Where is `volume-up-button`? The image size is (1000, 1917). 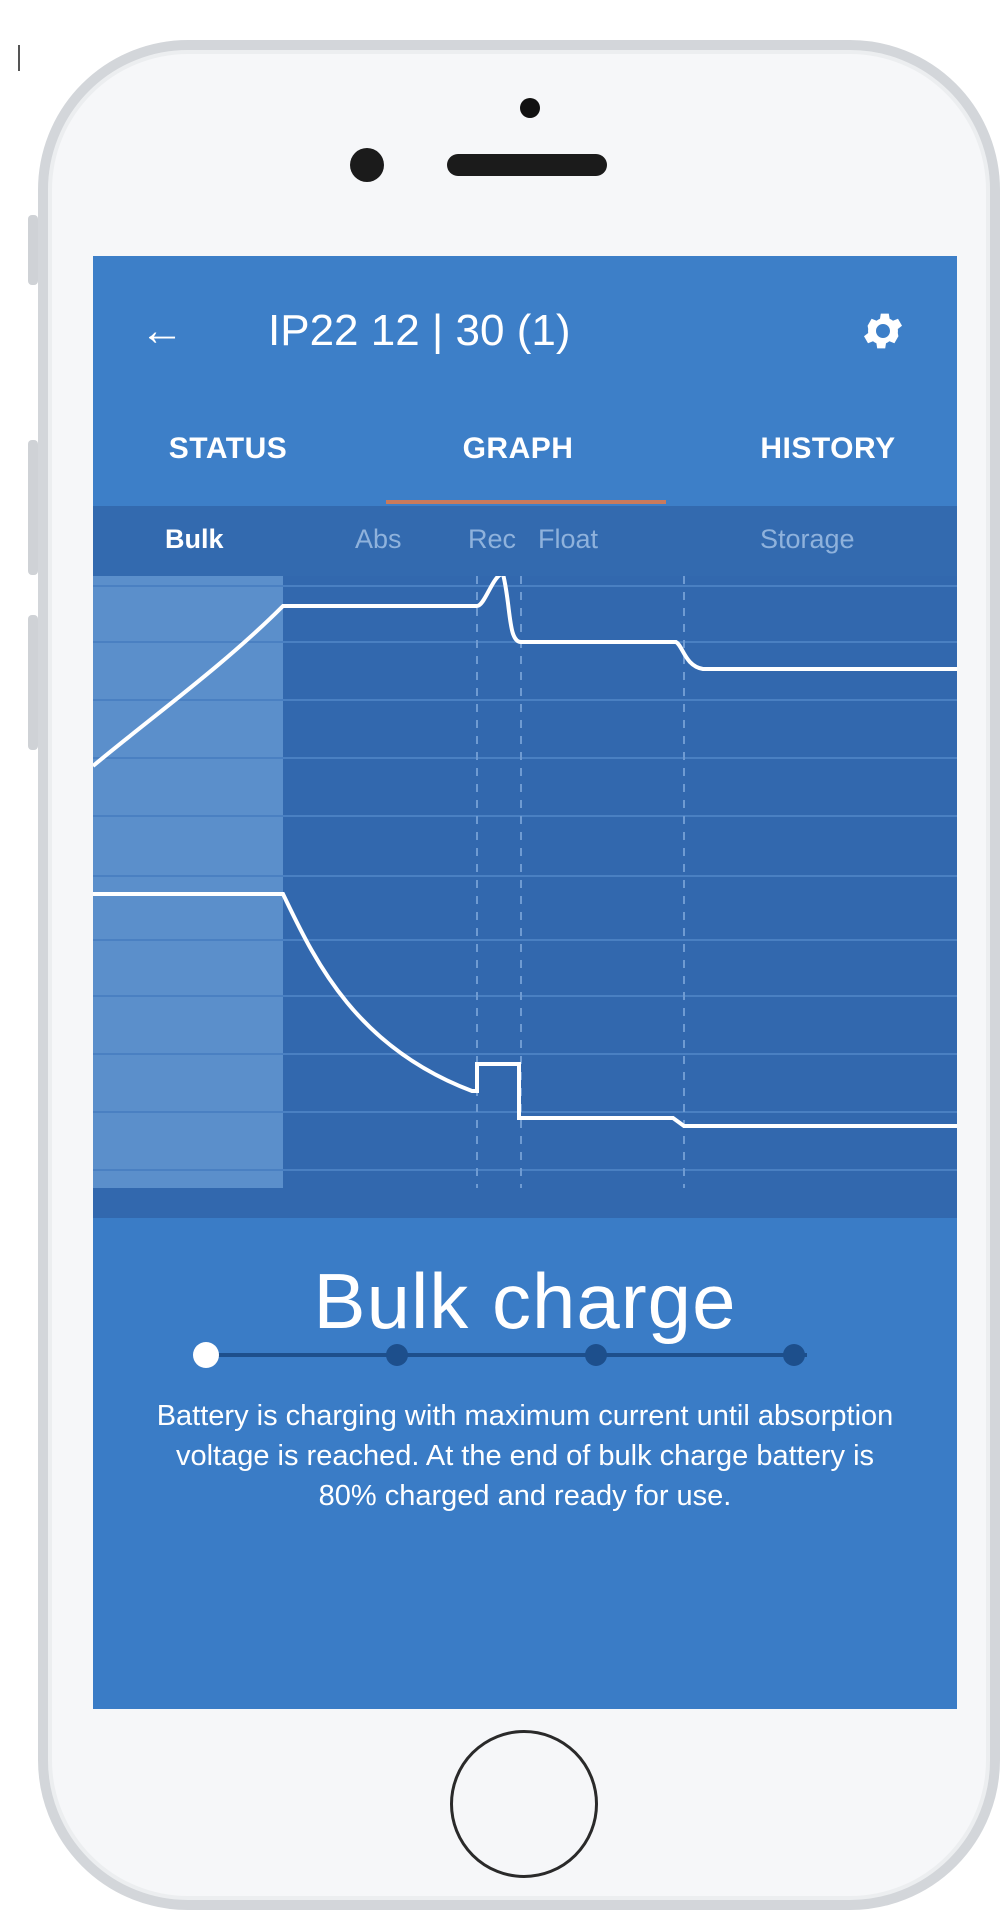
volume-up-button is located at coordinates (33, 507).